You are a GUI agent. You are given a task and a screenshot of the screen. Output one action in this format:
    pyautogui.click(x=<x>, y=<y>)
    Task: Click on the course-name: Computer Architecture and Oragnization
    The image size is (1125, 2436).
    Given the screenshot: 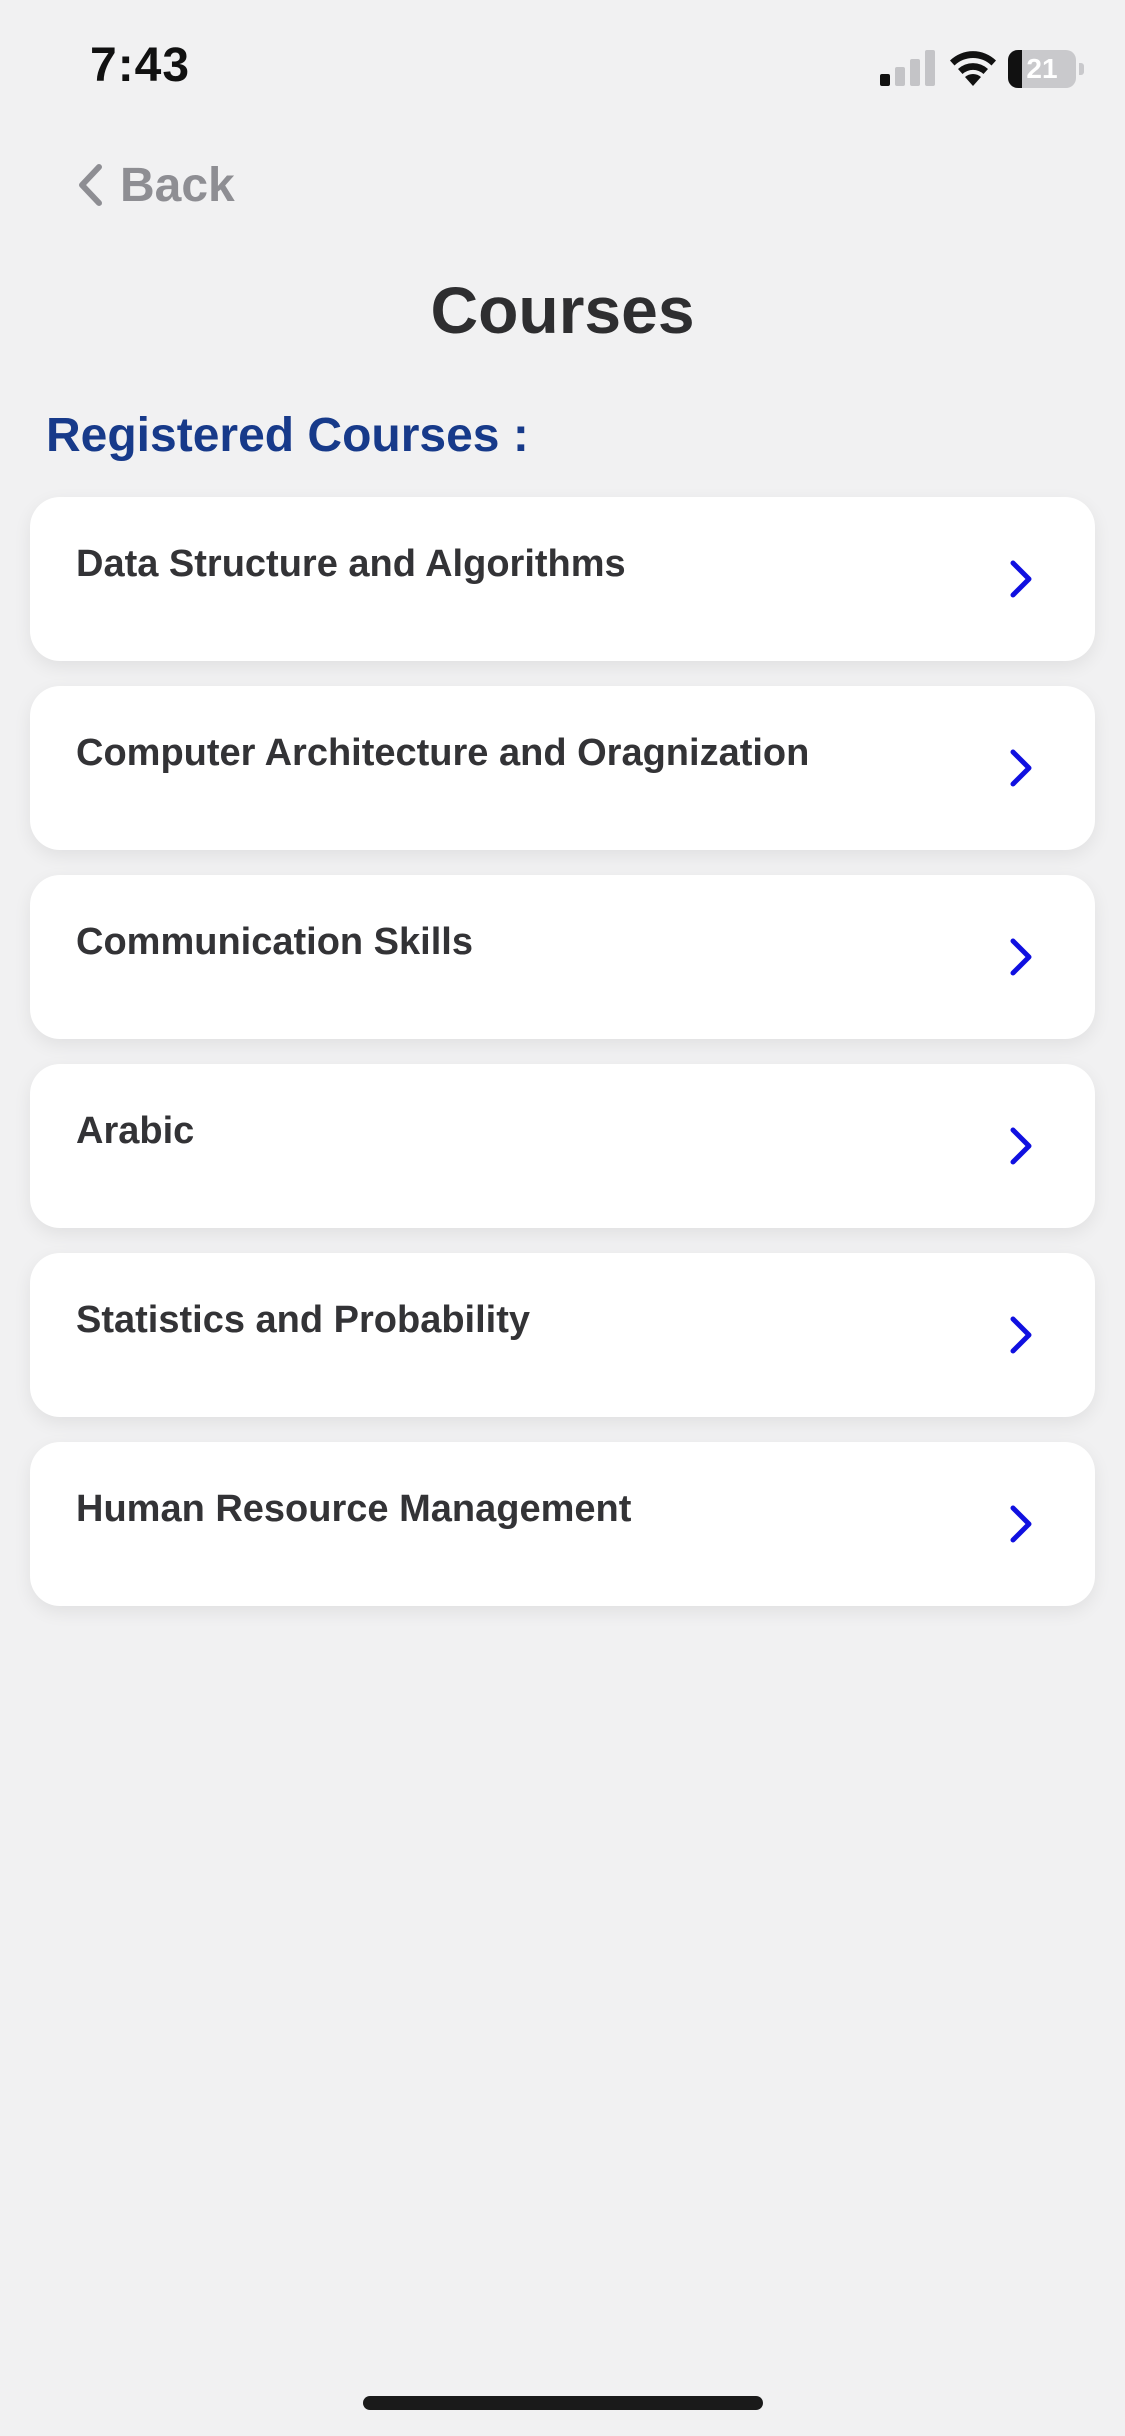 What is the action you would take?
    pyautogui.click(x=443, y=753)
    